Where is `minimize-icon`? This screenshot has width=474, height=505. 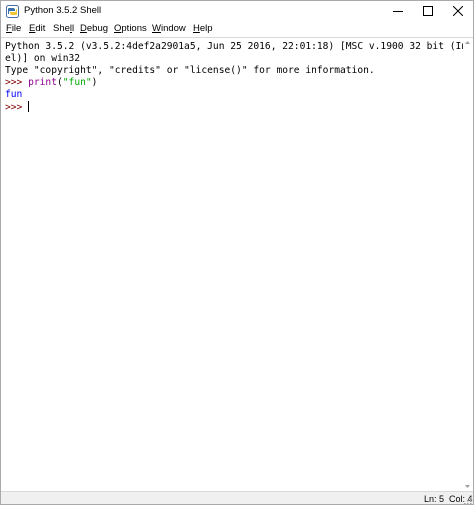 minimize-icon is located at coordinates (398, 11).